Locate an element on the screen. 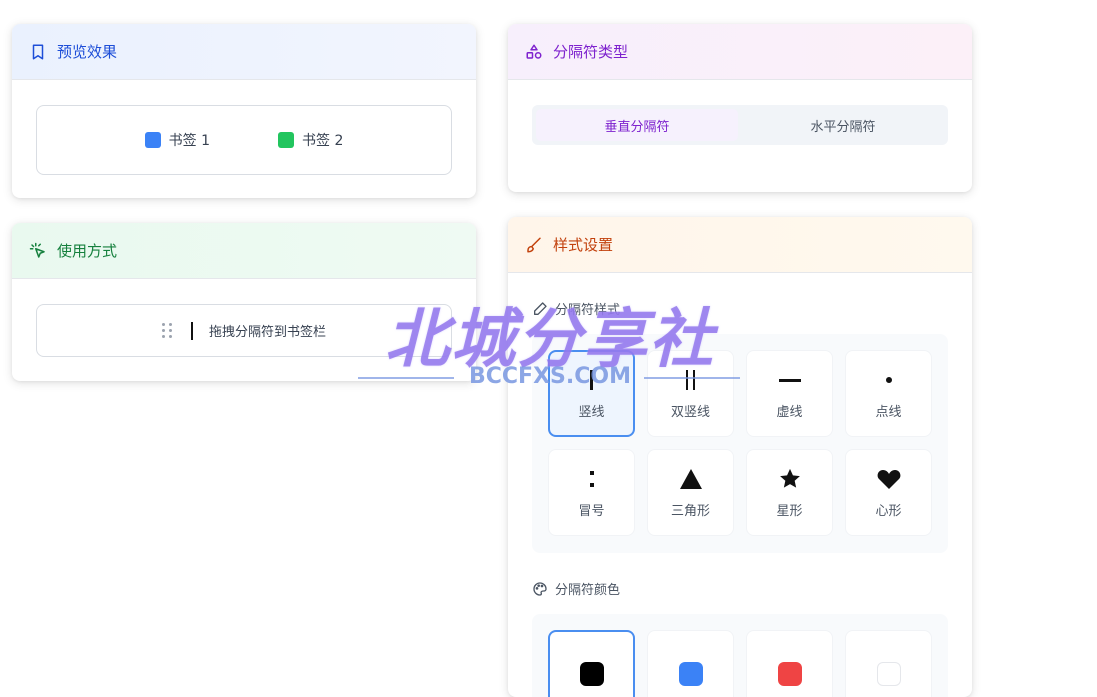 This screenshot has width=1097, height=697. separator-type-header: 分隔符类型 is located at coordinates (740, 52).